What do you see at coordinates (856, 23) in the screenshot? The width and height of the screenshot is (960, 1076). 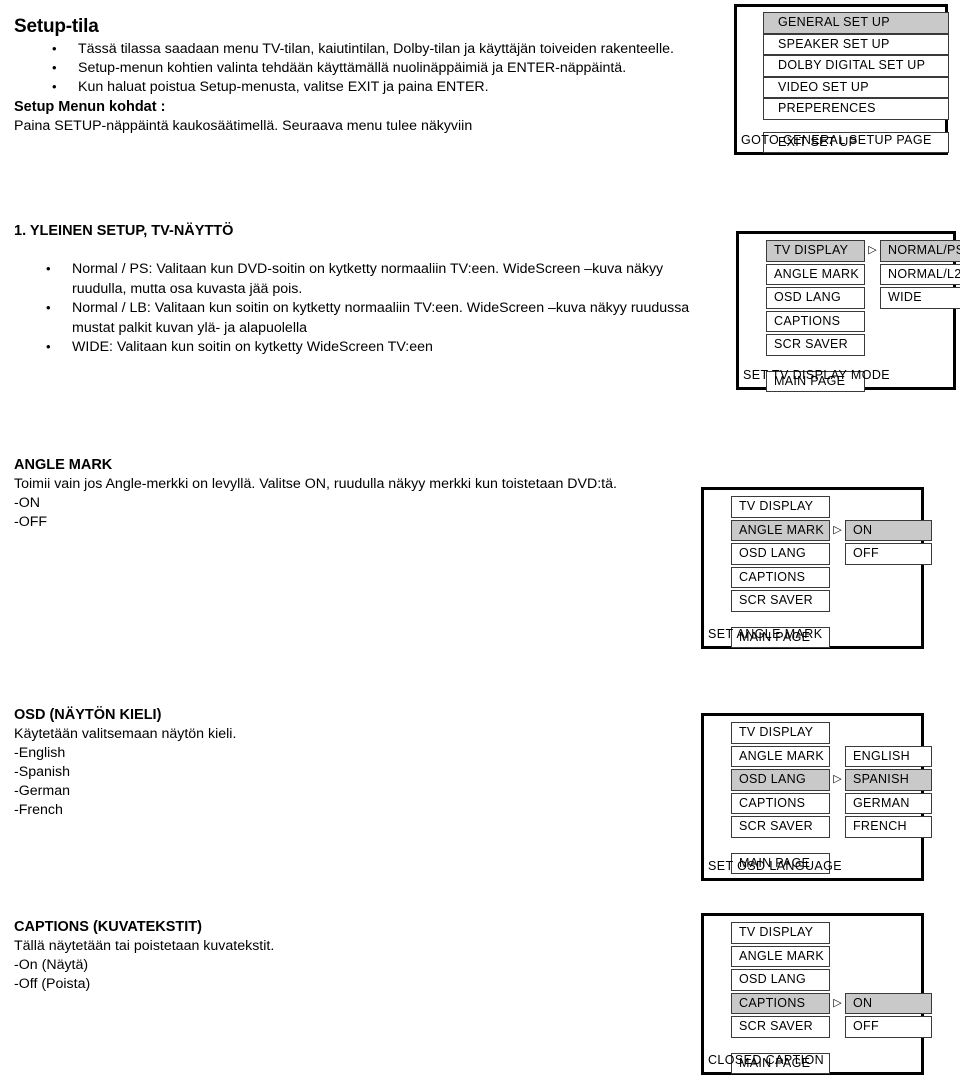 I see `menu-item-general-setup: GENERAL SET UP` at bounding box center [856, 23].